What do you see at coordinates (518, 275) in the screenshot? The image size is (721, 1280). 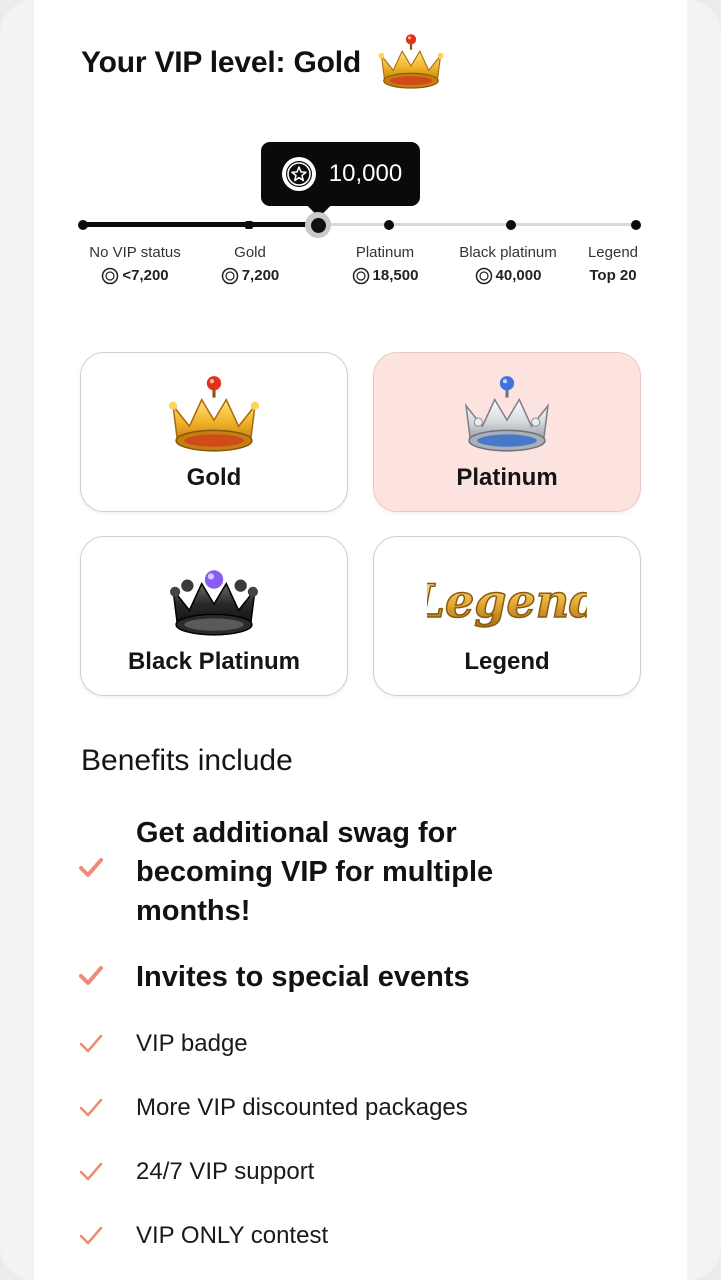 I see `level-value: 40,000` at bounding box center [518, 275].